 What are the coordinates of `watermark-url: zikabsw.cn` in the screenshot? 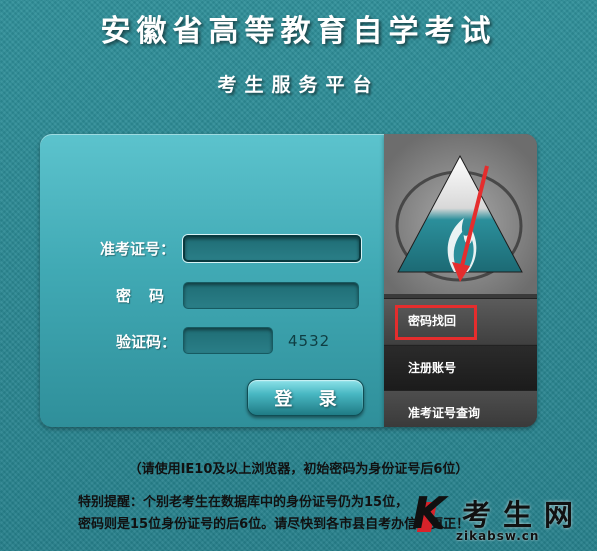 It's located at (498, 536).